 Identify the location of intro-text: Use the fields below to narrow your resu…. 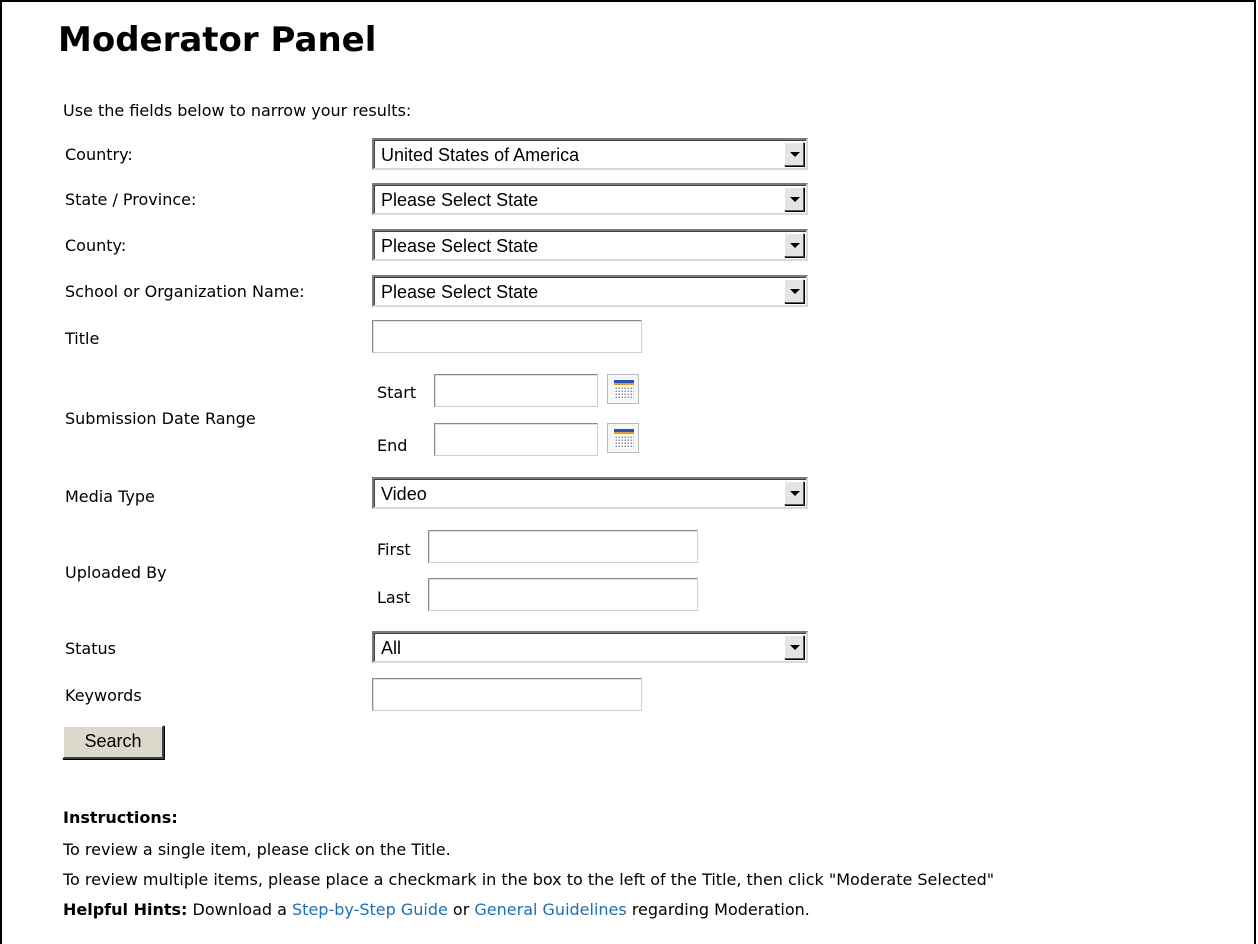
(237, 110).